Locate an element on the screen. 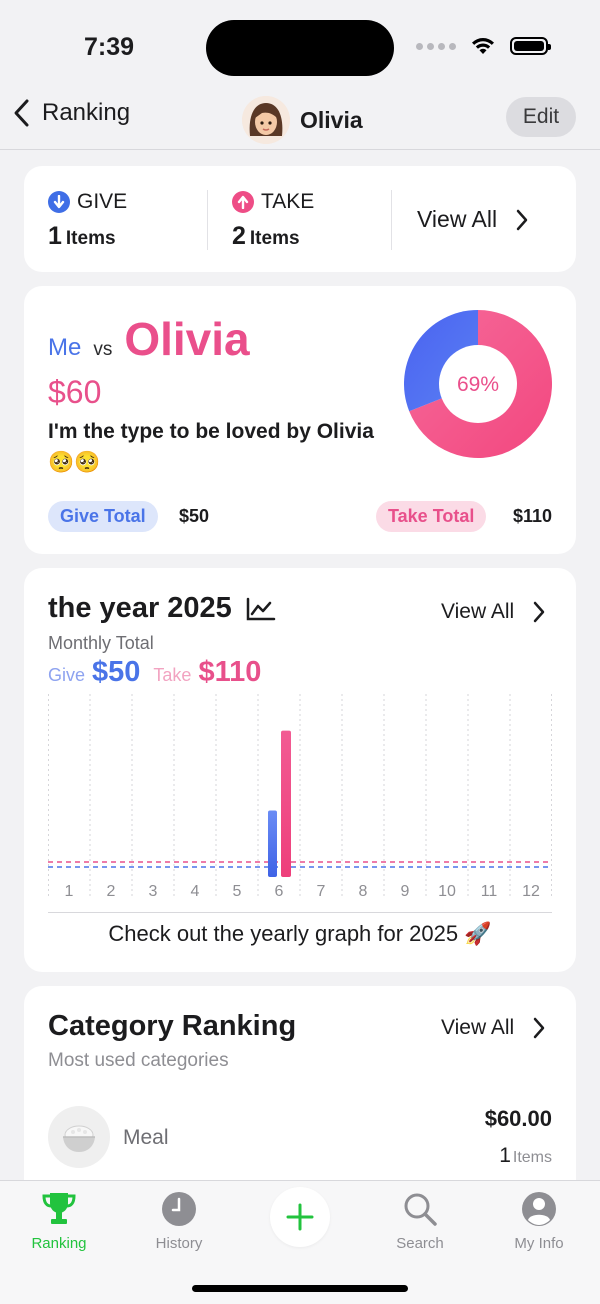 The height and width of the screenshot is (1304, 600). versus-heading: Me vs Olivia is located at coordinates (149, 339).